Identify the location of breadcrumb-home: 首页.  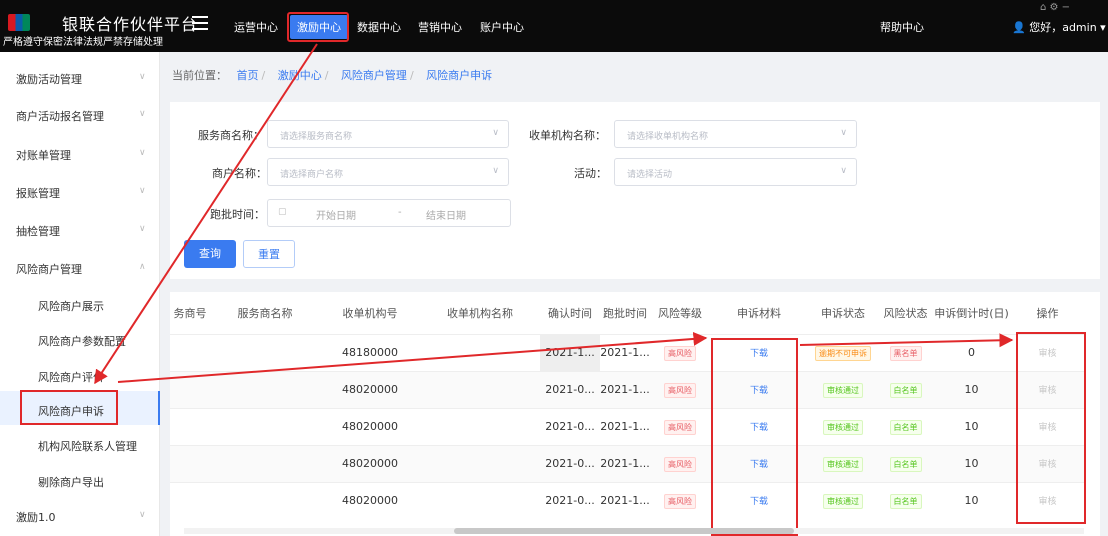
(248, 75).